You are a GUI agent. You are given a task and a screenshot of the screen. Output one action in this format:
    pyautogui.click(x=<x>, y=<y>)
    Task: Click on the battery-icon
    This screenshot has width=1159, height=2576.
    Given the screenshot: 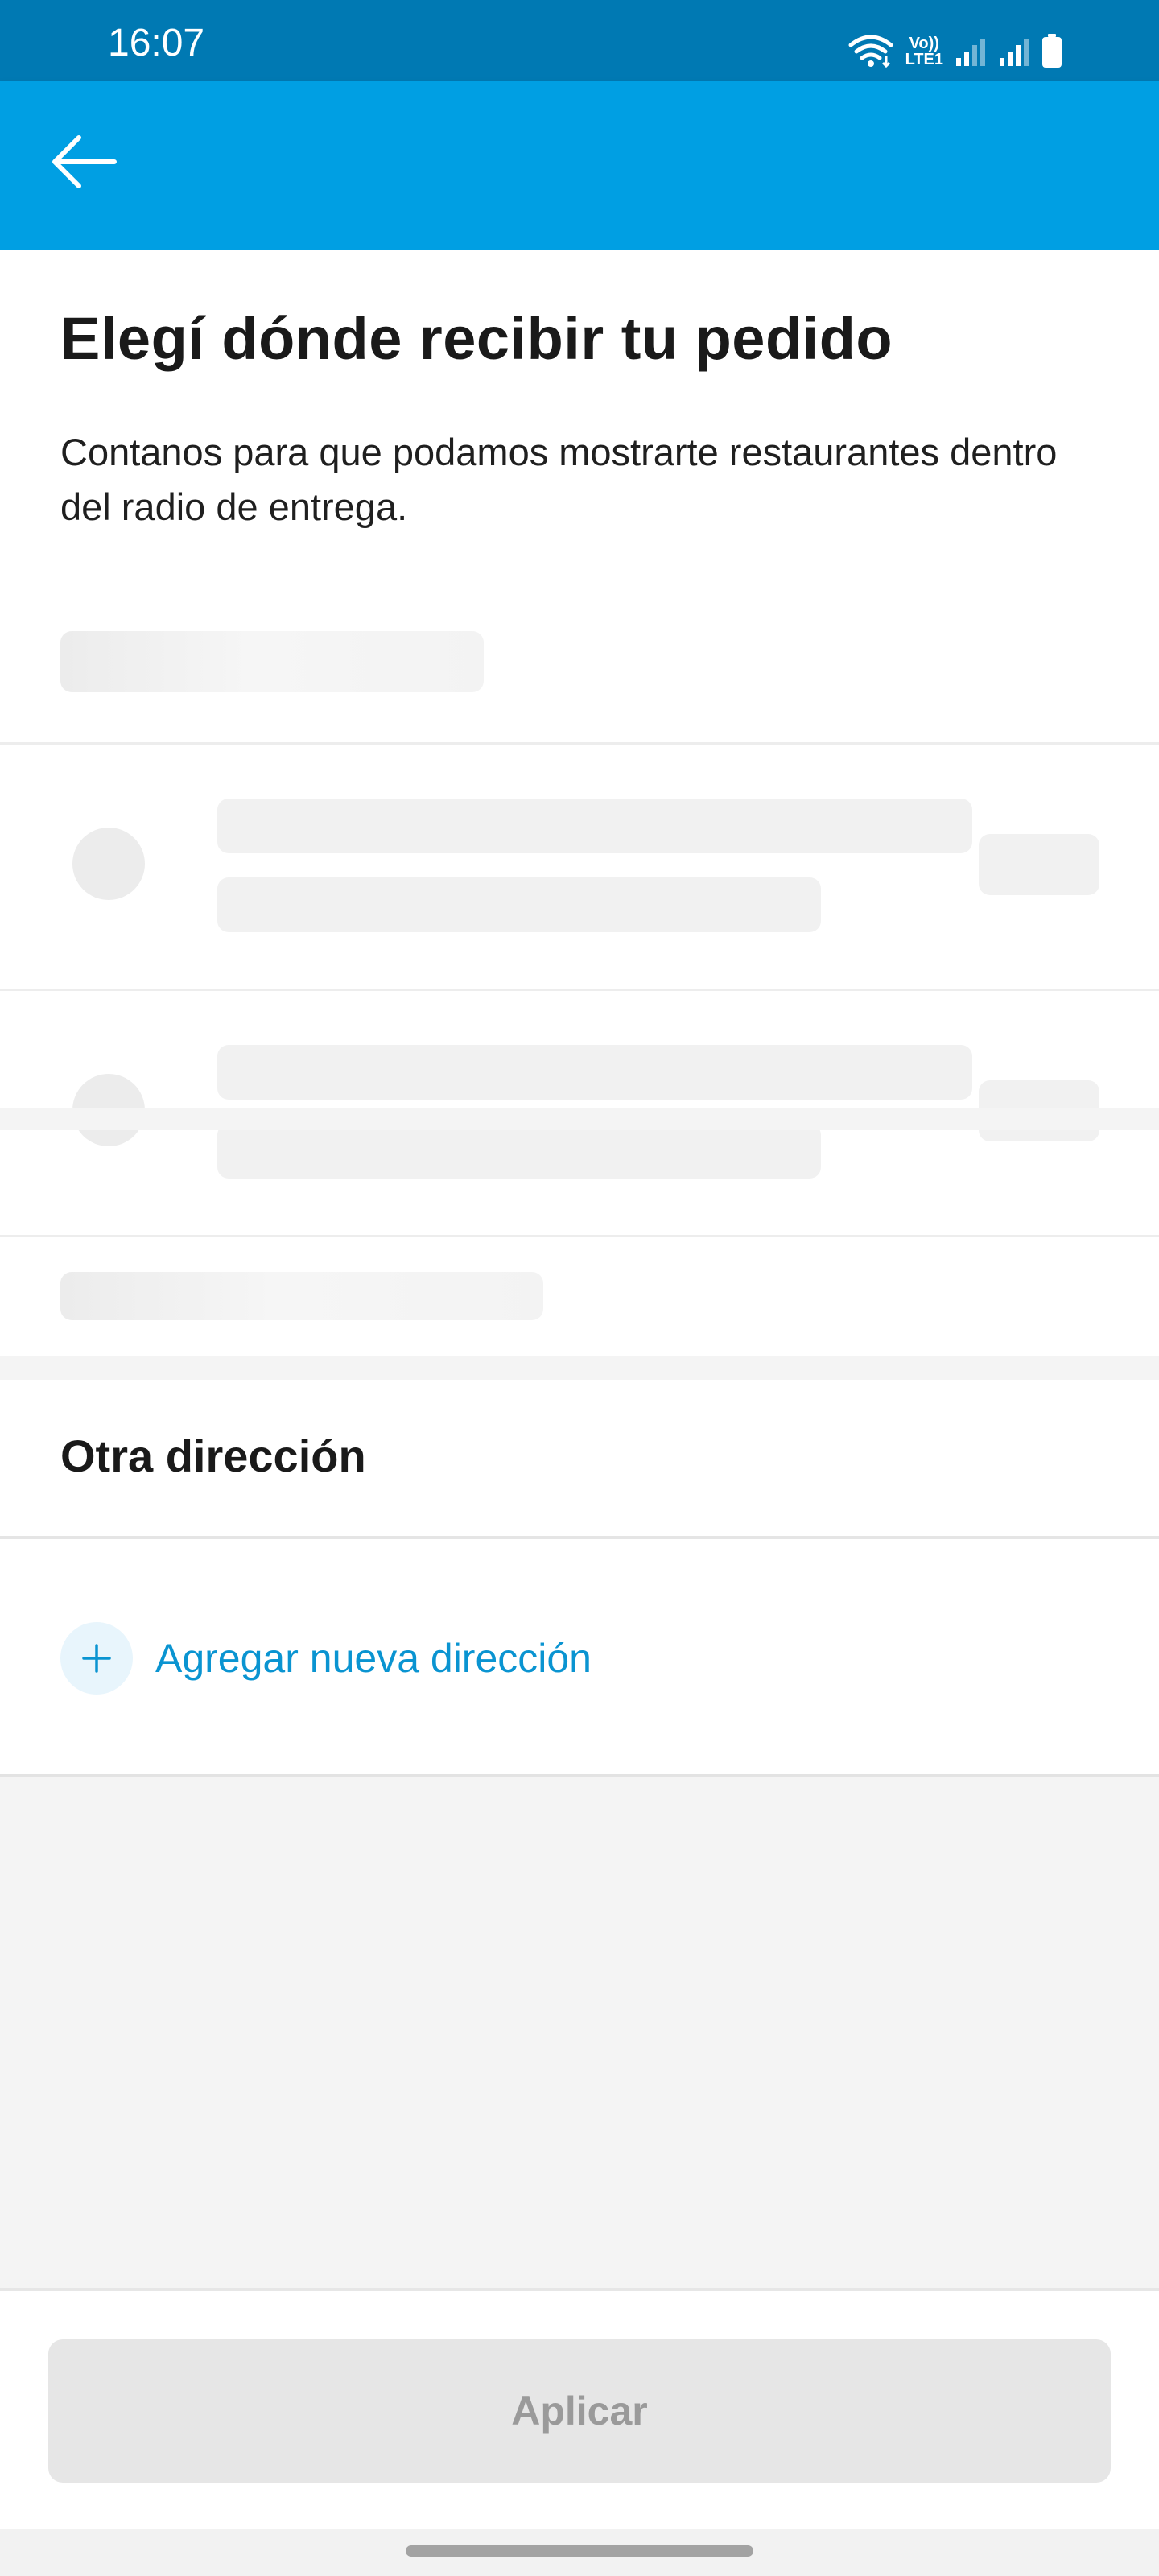 What is the action you would take?
    pyautogui.click(x=1051, y=51)
    